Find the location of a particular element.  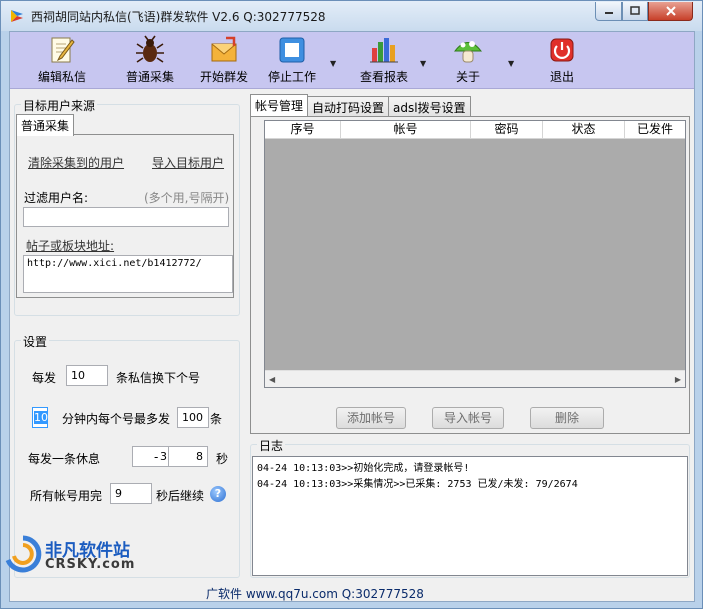

maximize-icon is located at coordinates (635, 10).